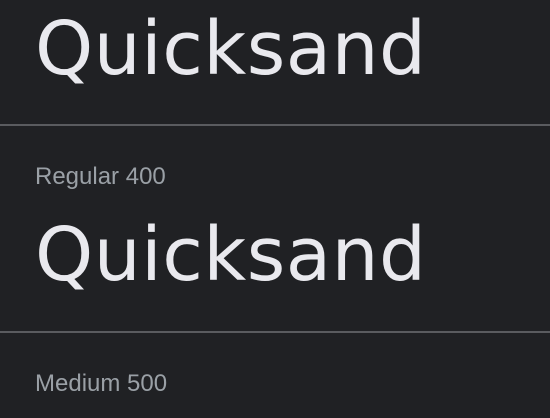  Describe the element at coordinates (101, 383) in the screenshot. I see `font-weight-label: Medium 500` at that location.